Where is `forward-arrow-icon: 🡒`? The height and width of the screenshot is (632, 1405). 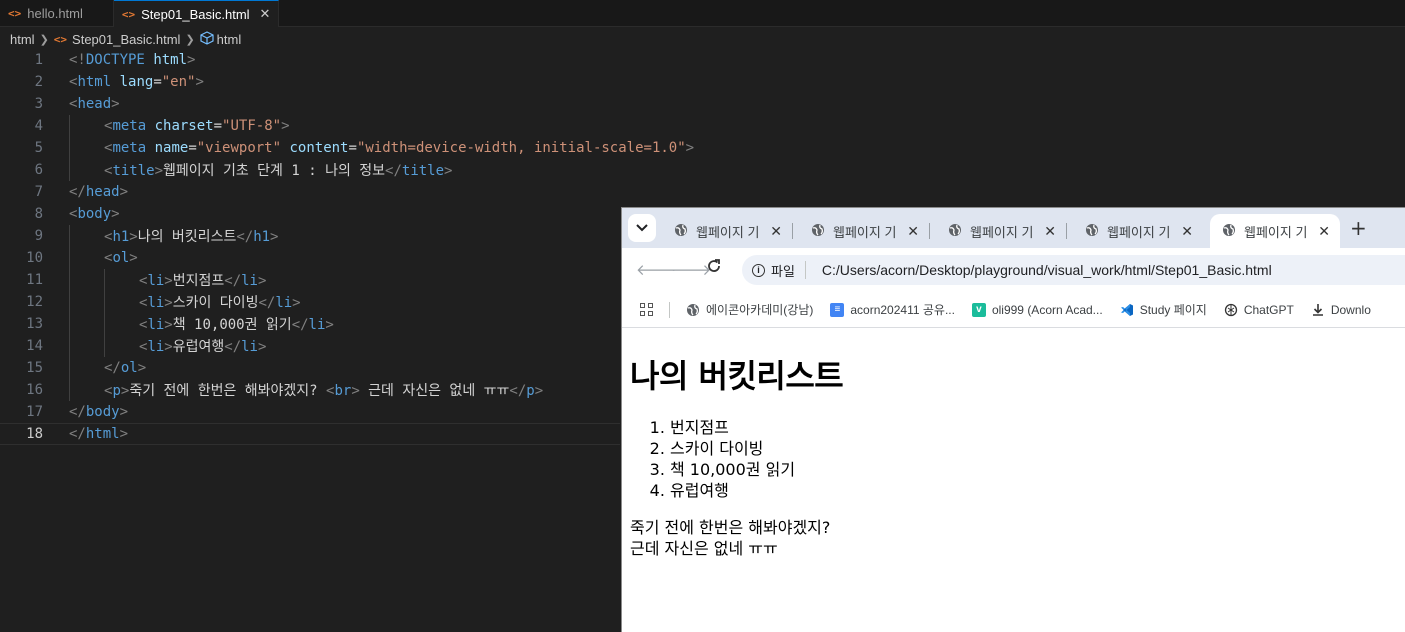 forward-arrow-icon: 🡒 is located at coordinates (691, 269).